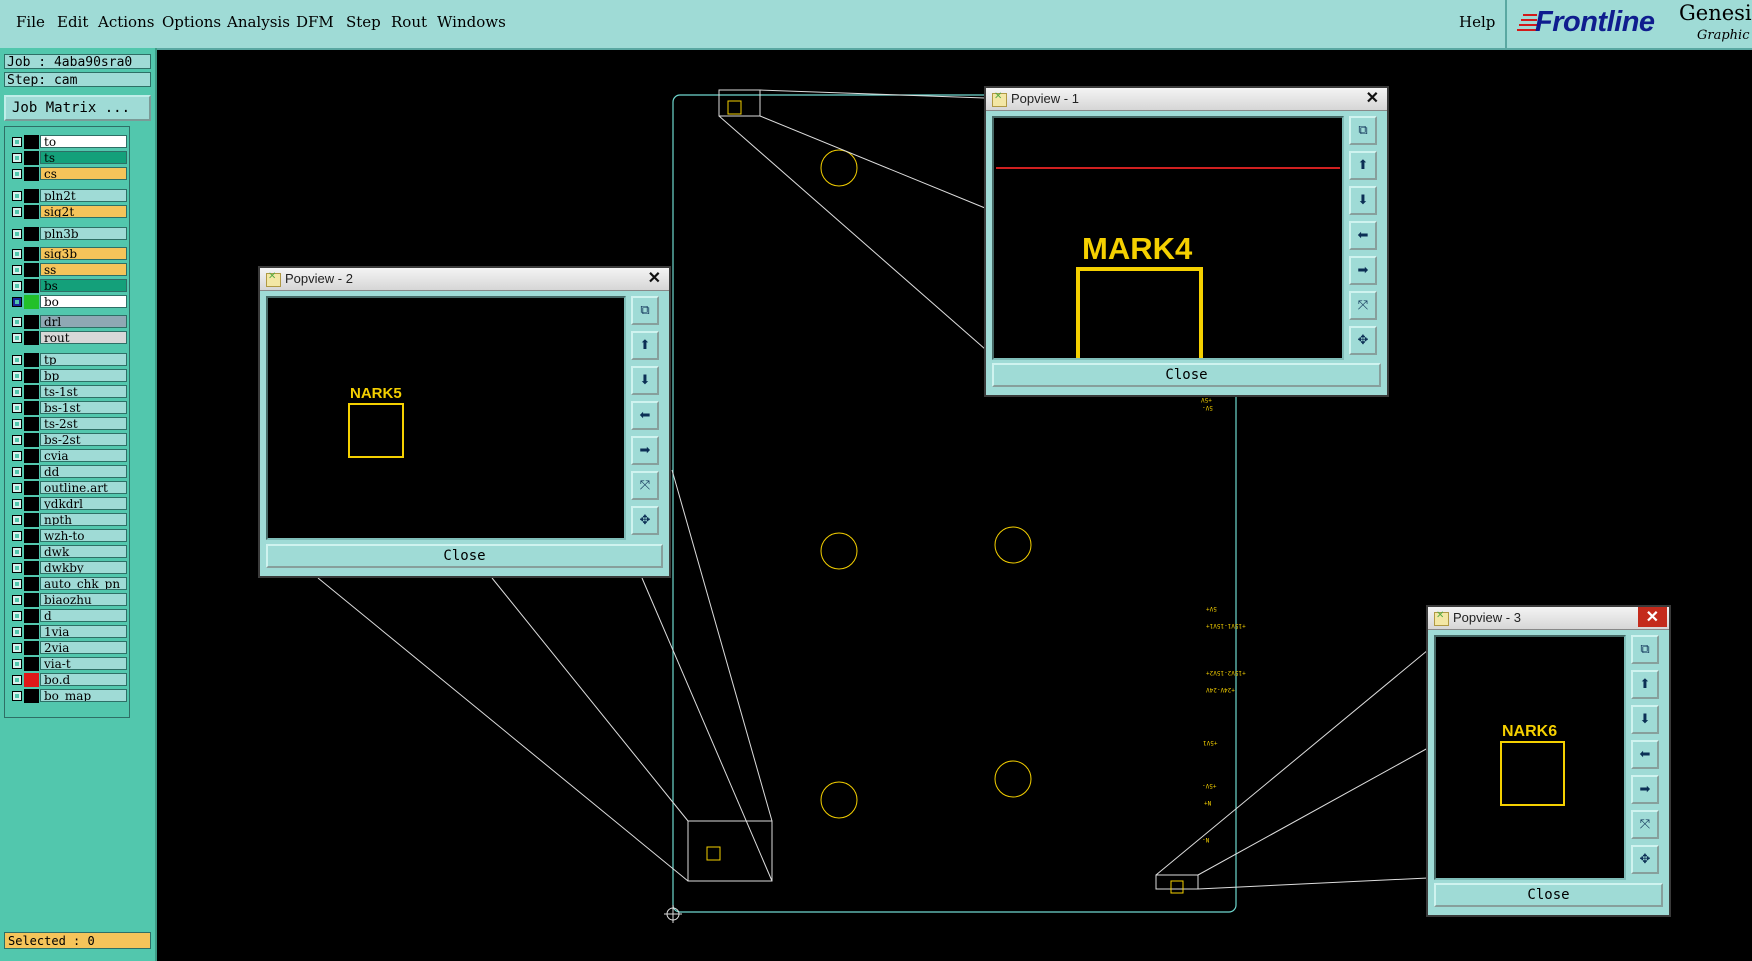 Image resolution: width=1752 pixels, height=961 pixels. I want to click on origin-crosshair-icon, so click(673, 914).